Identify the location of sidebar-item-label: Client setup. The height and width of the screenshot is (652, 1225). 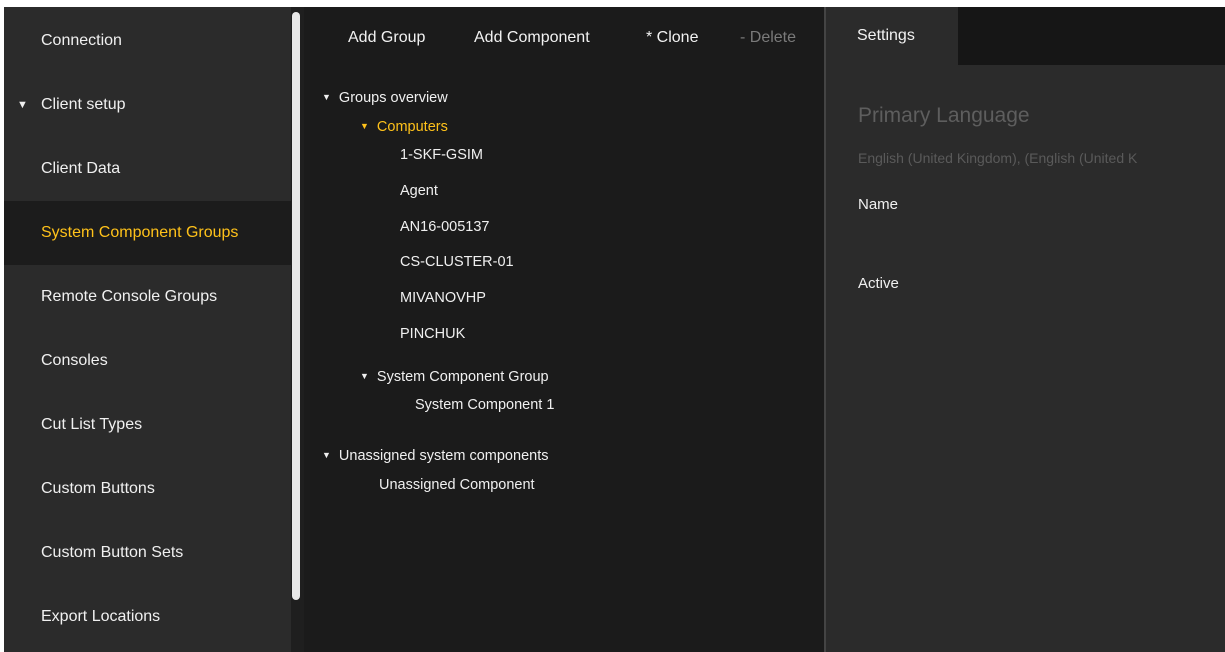
(83, 104).